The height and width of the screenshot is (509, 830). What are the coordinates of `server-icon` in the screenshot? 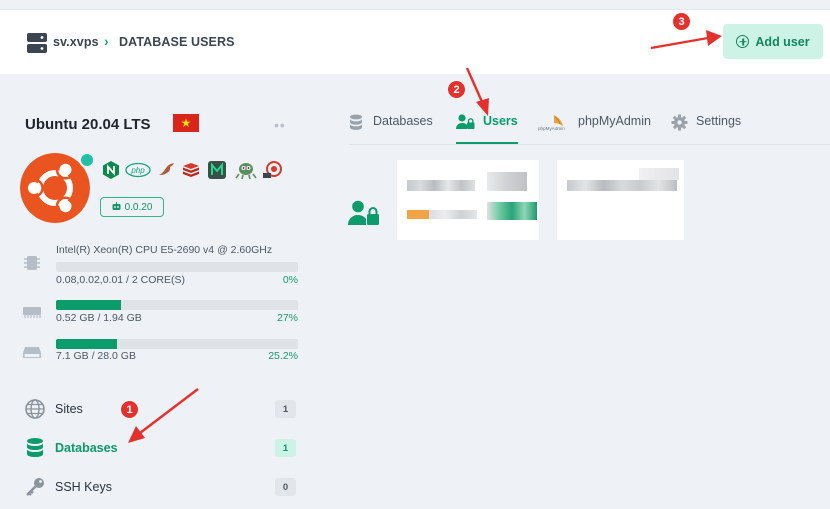 It's located at (37, 43).